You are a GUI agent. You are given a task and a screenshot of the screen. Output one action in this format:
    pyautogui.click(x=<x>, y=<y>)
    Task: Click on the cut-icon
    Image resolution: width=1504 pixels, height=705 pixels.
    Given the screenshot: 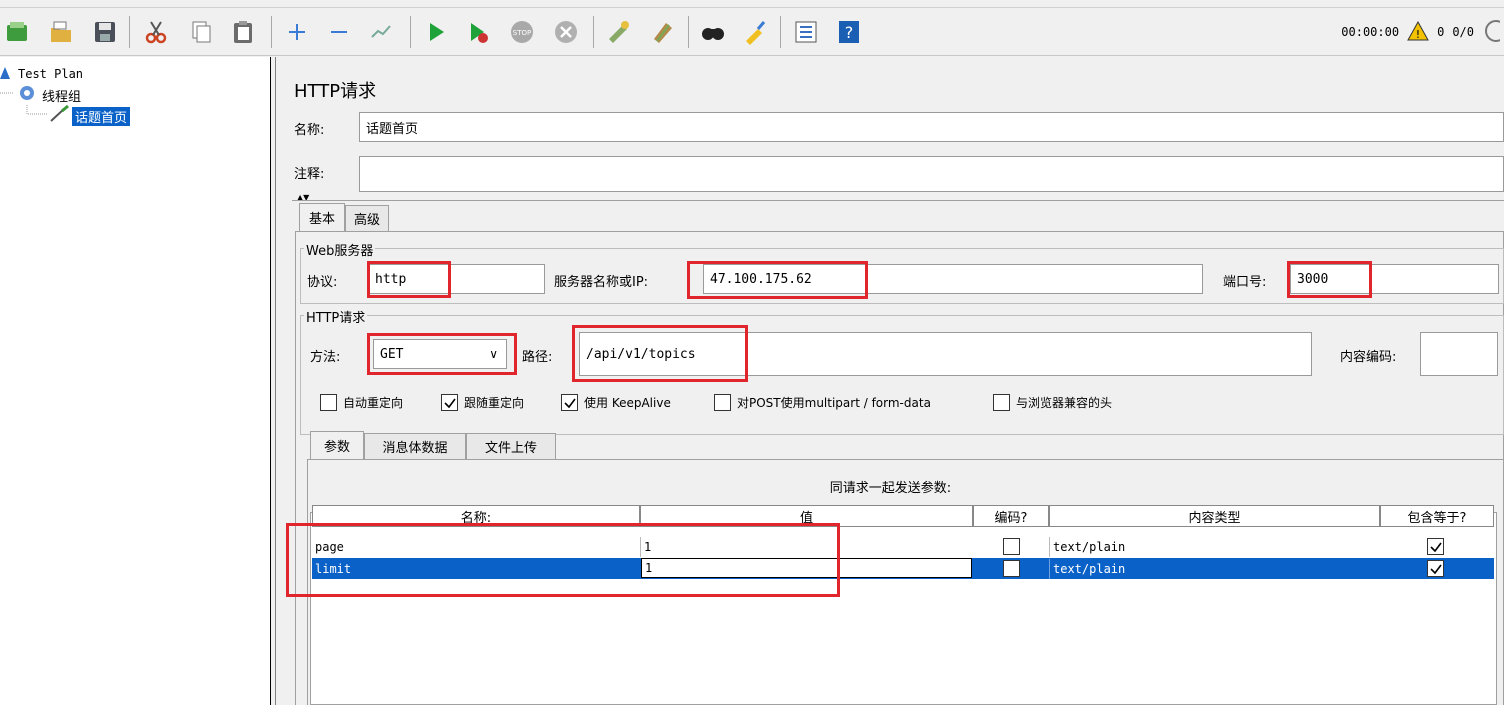 What is the action you would take?
    pyautogui.click(x=156, y=32)
    